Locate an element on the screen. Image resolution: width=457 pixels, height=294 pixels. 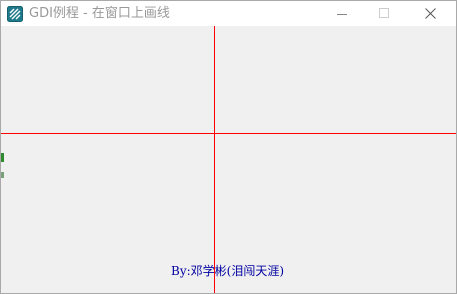
maximize-button is located at coordinates (385, 13).